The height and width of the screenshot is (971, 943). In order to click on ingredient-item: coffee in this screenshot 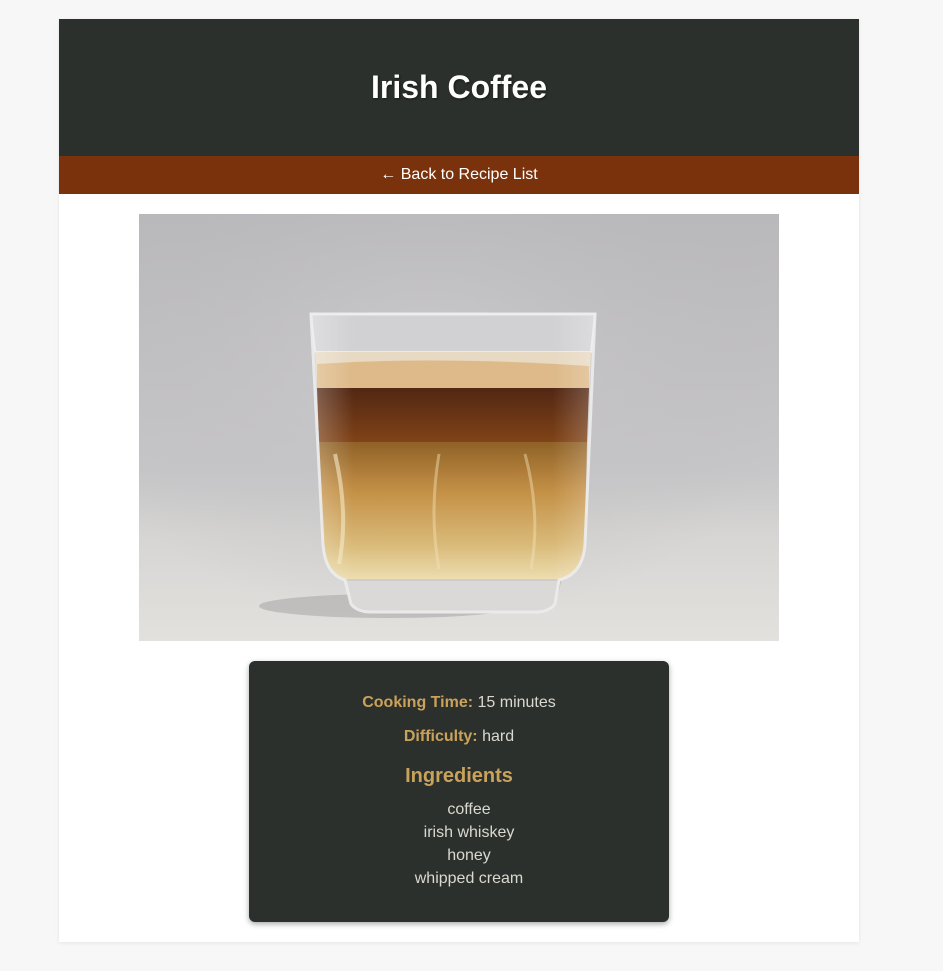, I will do `click(469, 809)`.